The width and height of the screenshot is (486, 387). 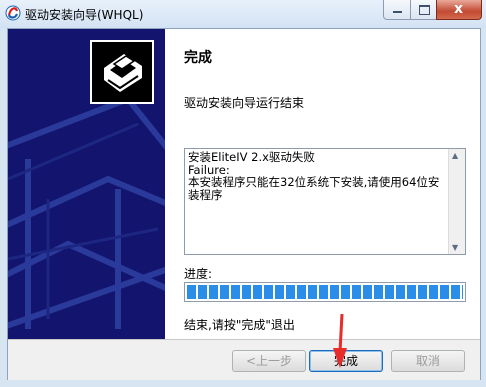 I want to click on scroll-down-icon: ▼, so click(x=455, y=247).